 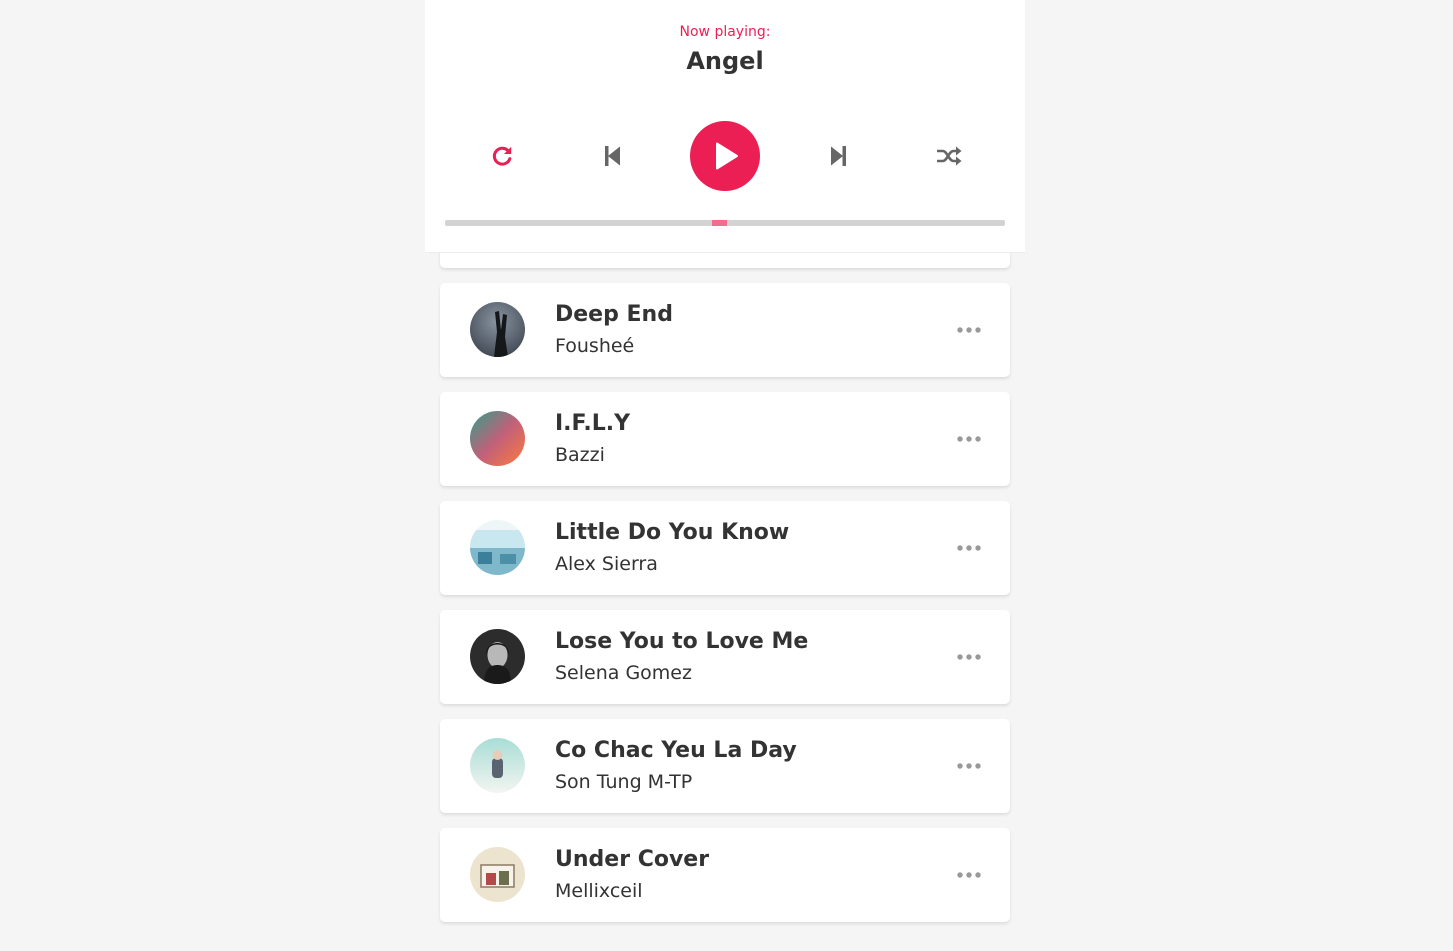 I want to click on next-button, so click(x=838, y=156).